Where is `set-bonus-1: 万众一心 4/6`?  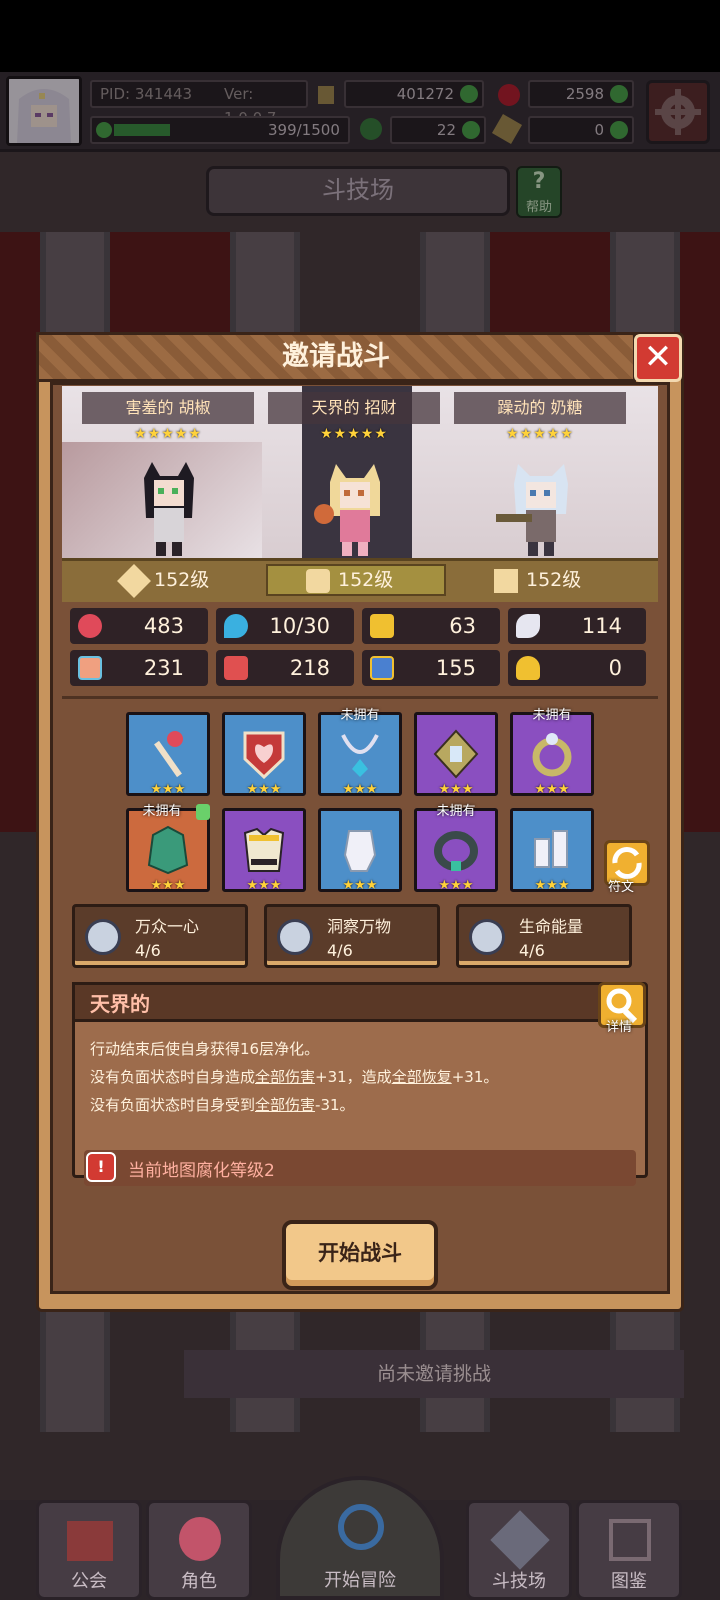
set-bonus-1: 万众一心 4/6 is located at coordinates (160, 936).